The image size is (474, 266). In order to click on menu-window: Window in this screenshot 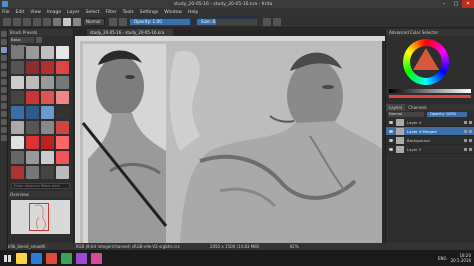, I will do `click(173, 12)`.